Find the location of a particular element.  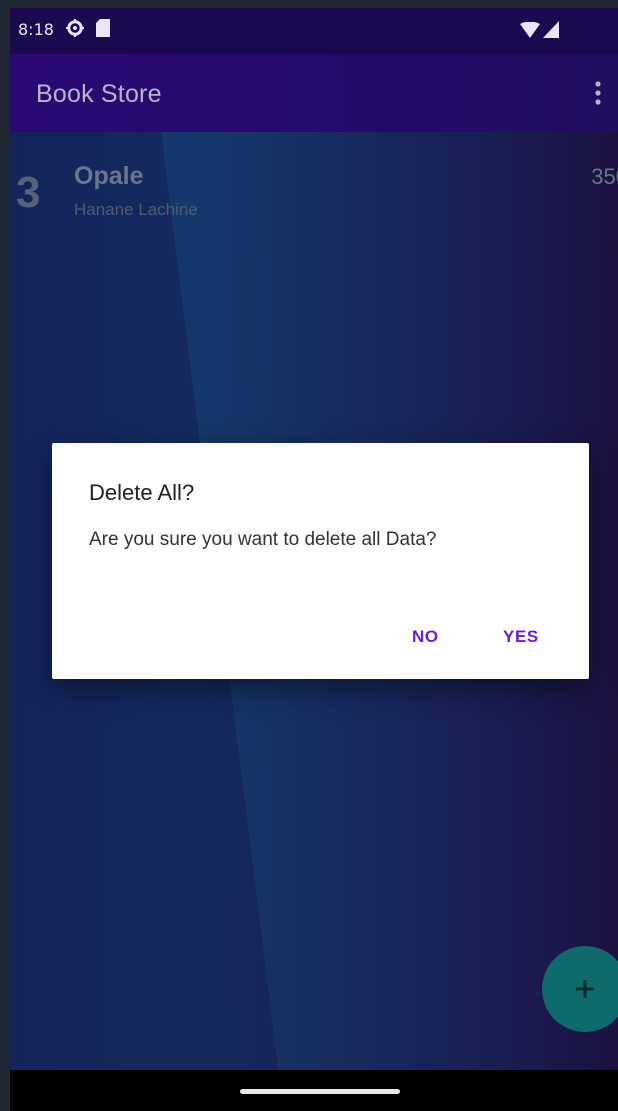

sd-card-icon is located at coordinates (103, 28).